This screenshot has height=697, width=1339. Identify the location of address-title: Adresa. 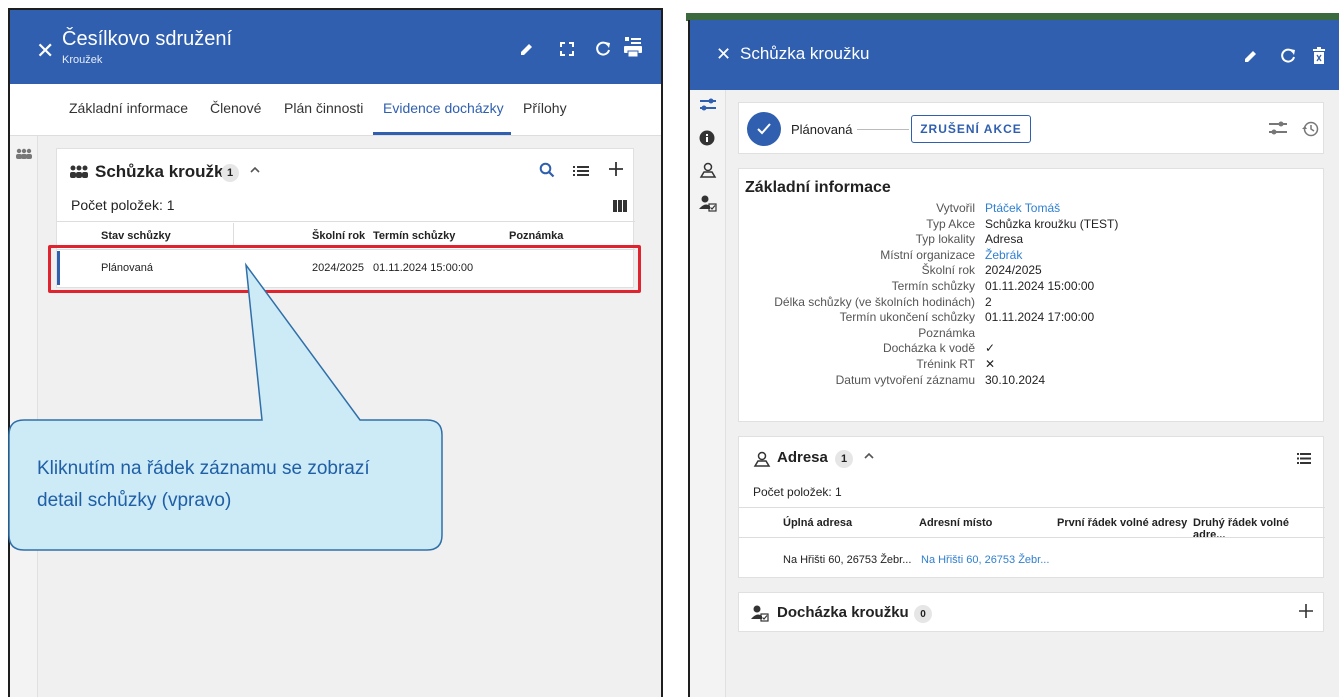
(802, 457).